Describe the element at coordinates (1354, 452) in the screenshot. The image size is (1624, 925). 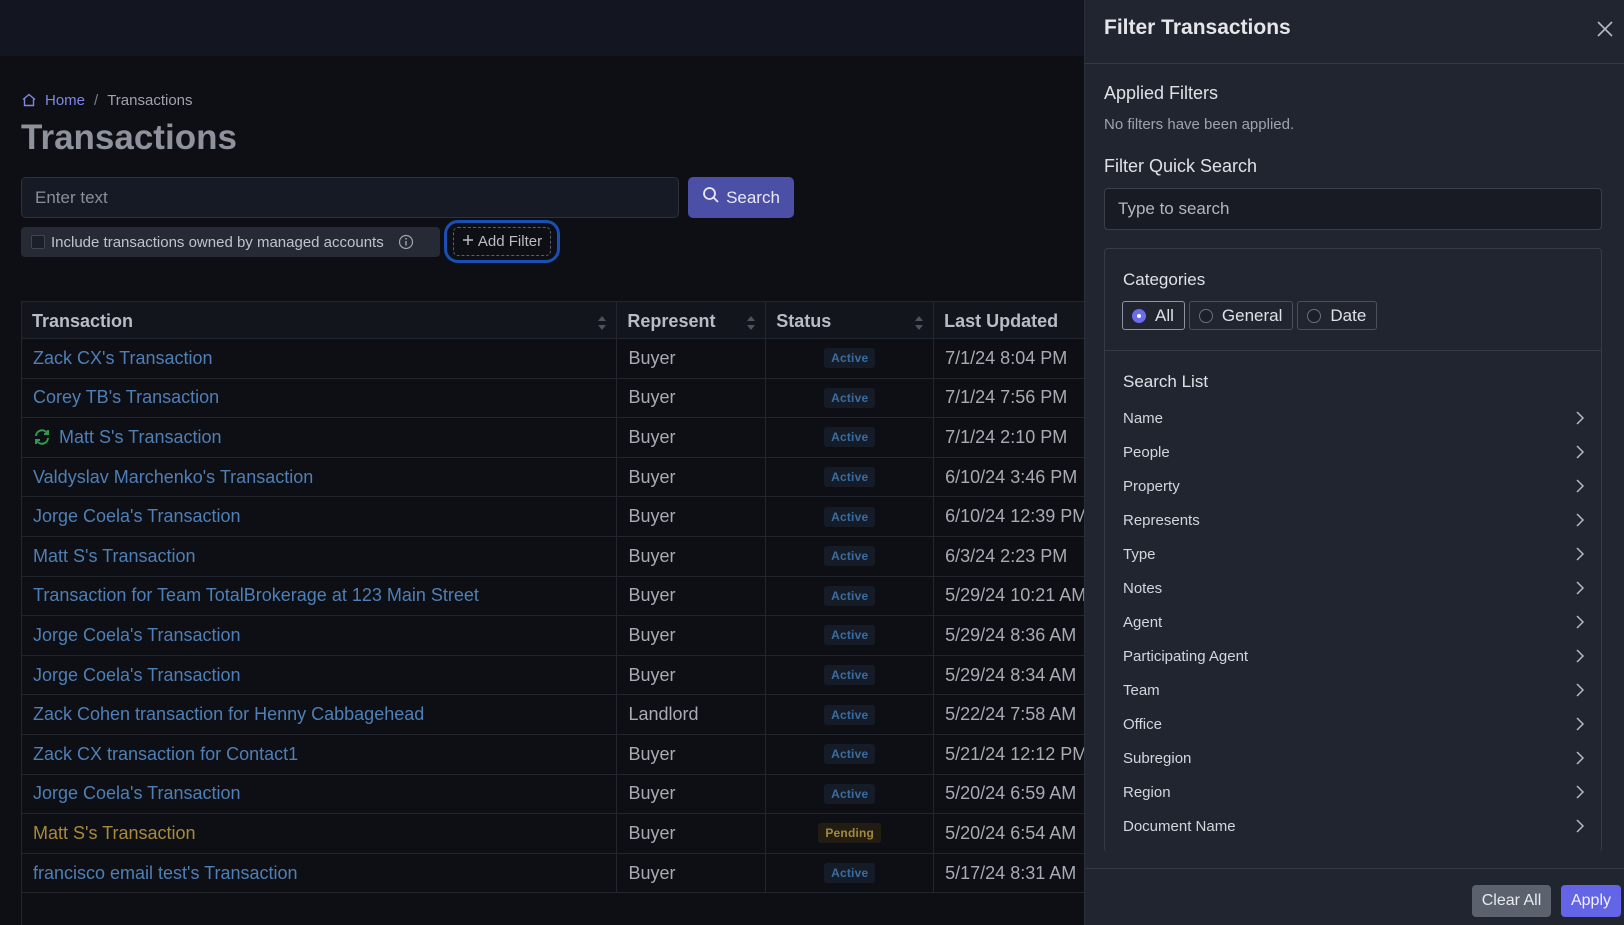
I see `search-list-item: People` at that location.